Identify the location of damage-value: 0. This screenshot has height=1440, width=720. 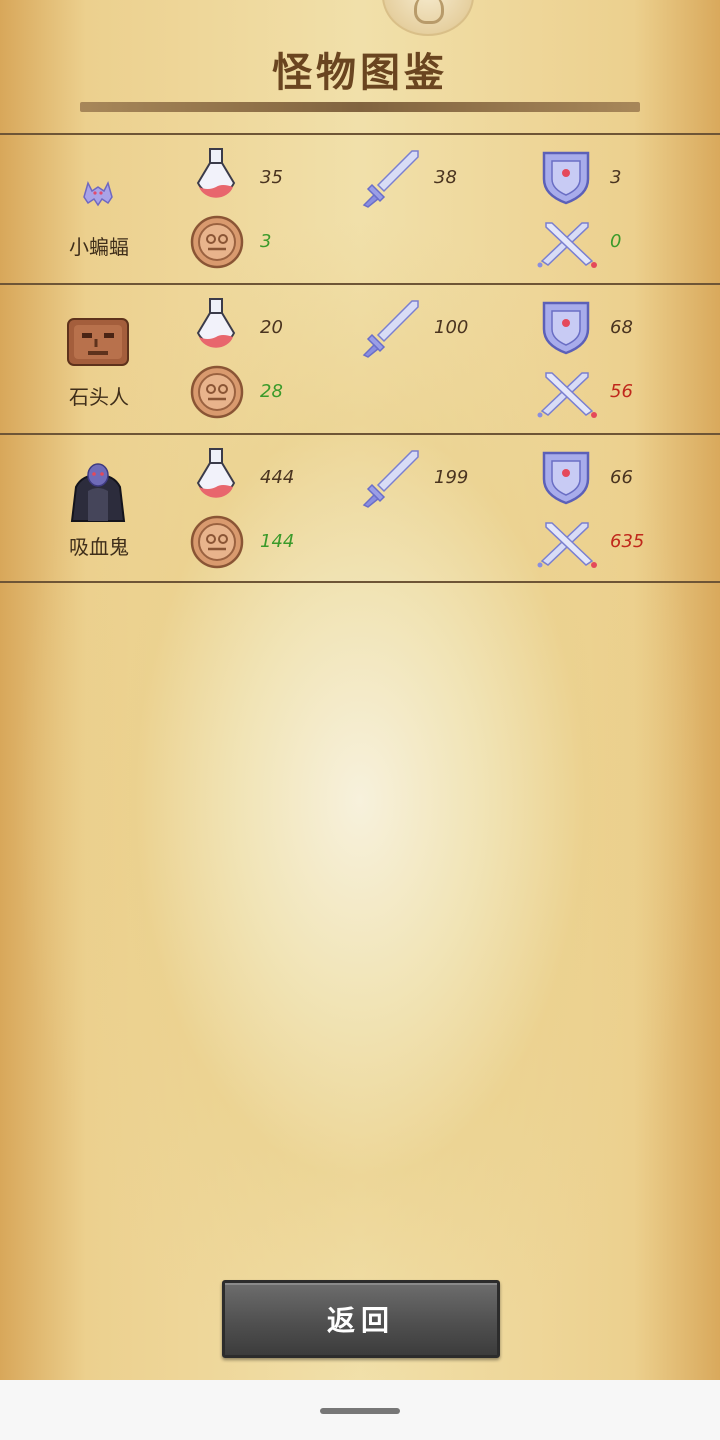
(616, 241).